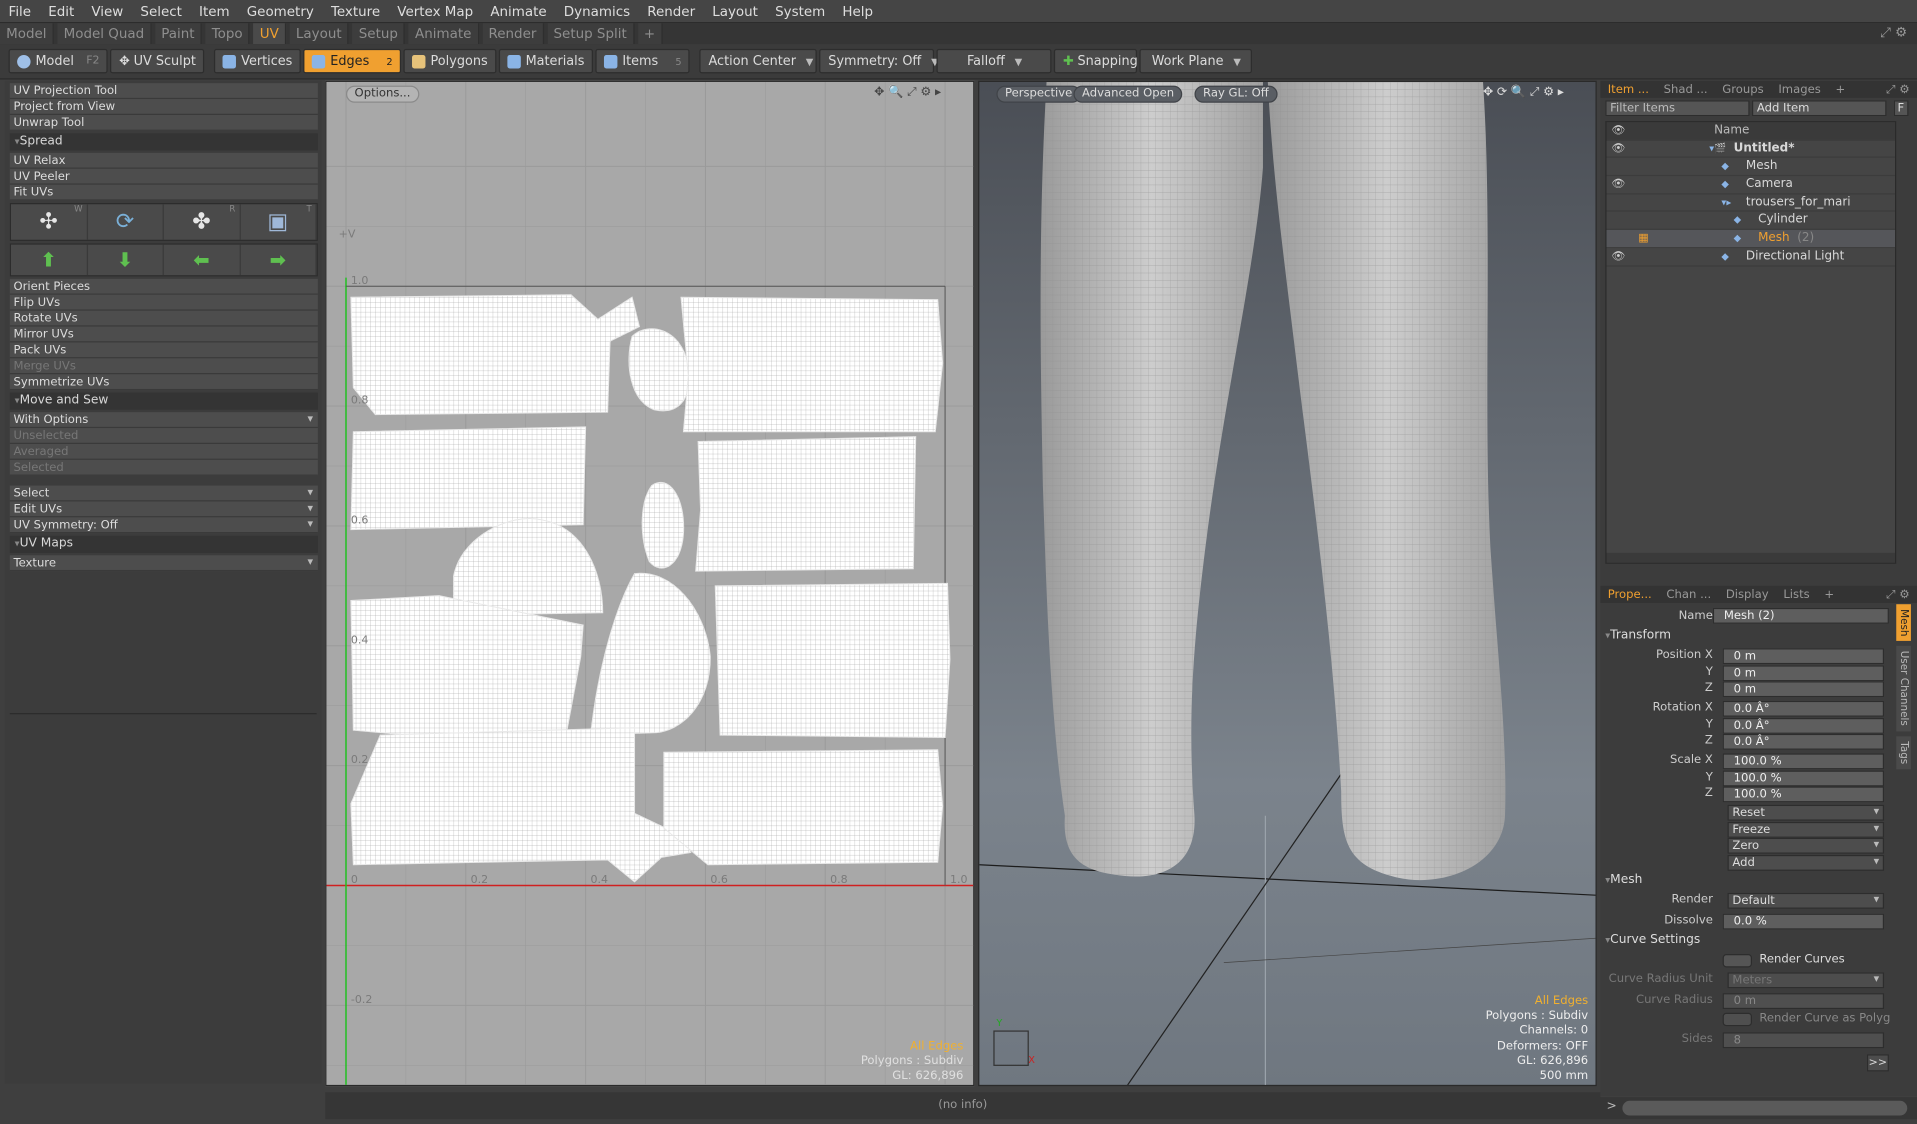 The image size is (1917, 1124). Describe the element at coordinates (163, 142) in the screenshot. I see `spread-section-header: Spread` at that location.